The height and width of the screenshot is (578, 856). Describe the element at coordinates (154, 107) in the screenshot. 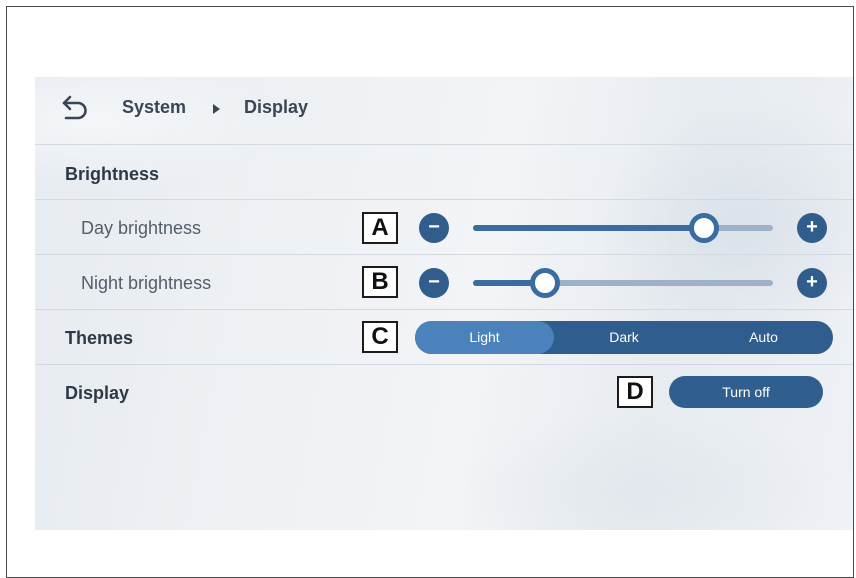

I see `breadcrumb-parent: System` at that location.